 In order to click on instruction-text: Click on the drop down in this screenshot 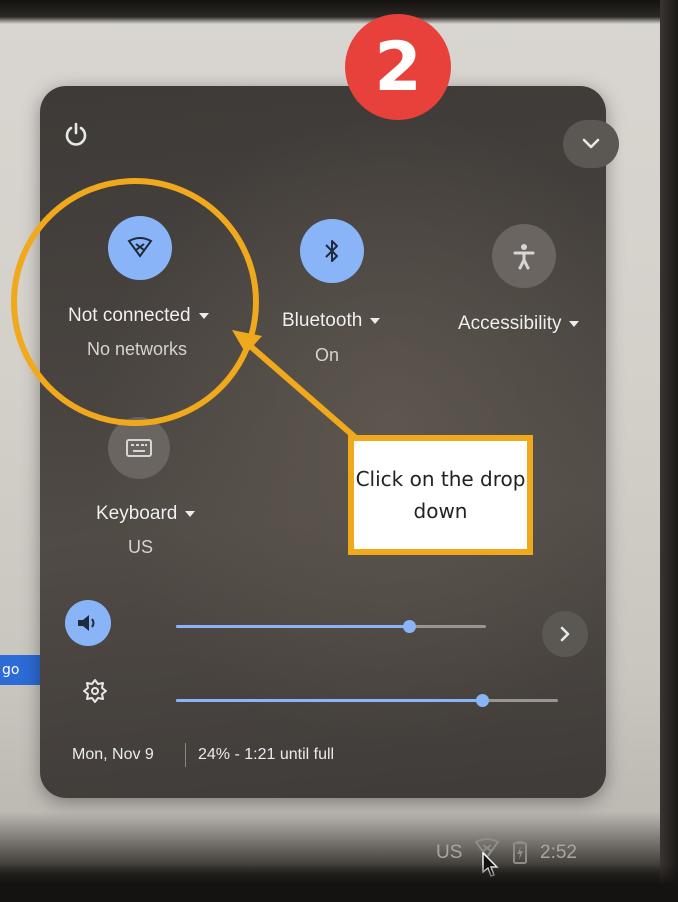, I will do `click(440, 495)`.